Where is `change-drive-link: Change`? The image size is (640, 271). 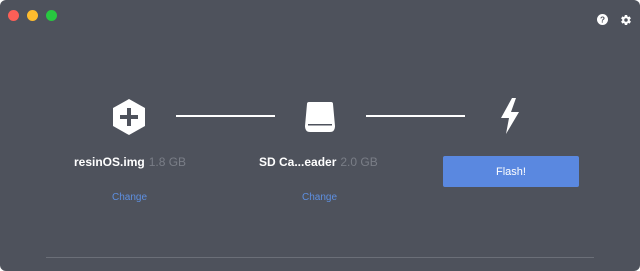 change-drive-link: Change is located at coordinates (319, 197).